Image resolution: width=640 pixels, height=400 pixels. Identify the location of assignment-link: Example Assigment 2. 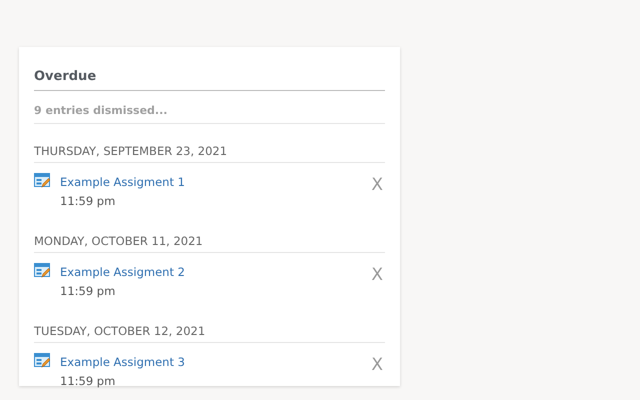
(122, 272).